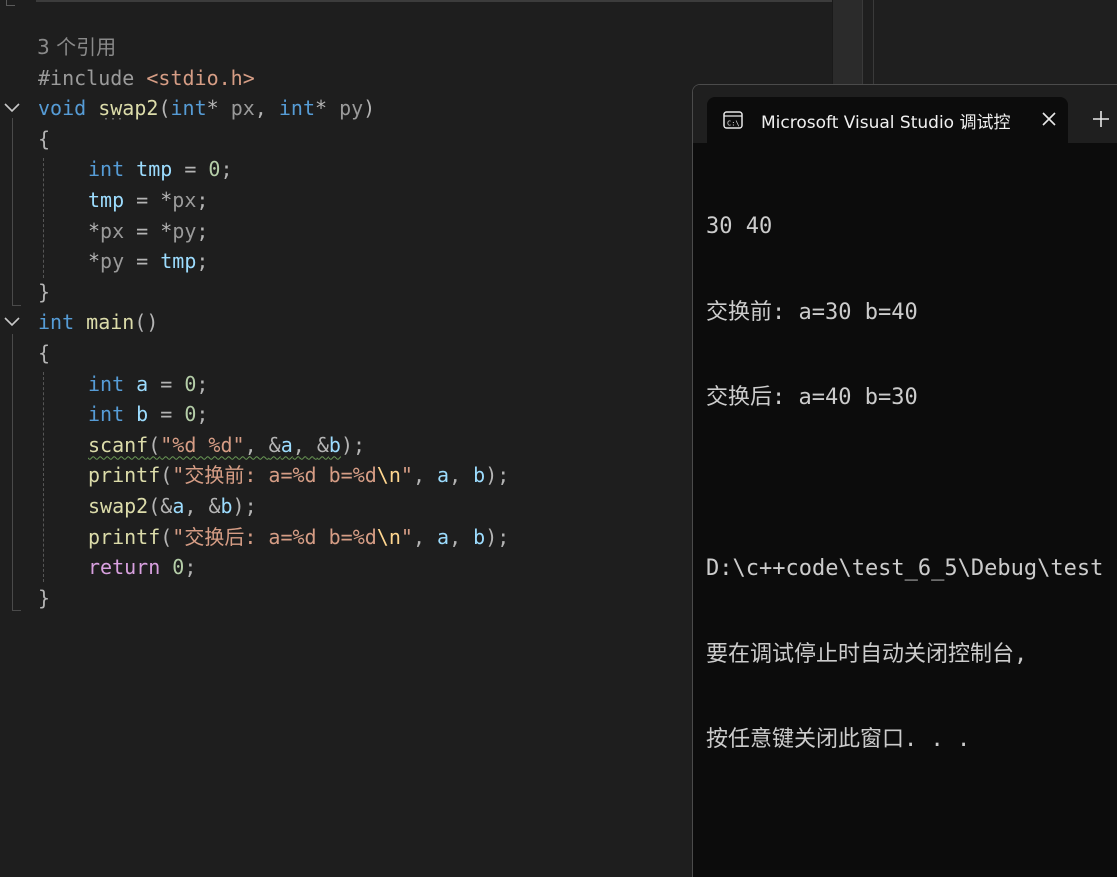 Image resolution: width=1117 pixels, height=877 pixels. I want to click on console-line: 按任意键关闭此窗口. . ., so click(838, 739).